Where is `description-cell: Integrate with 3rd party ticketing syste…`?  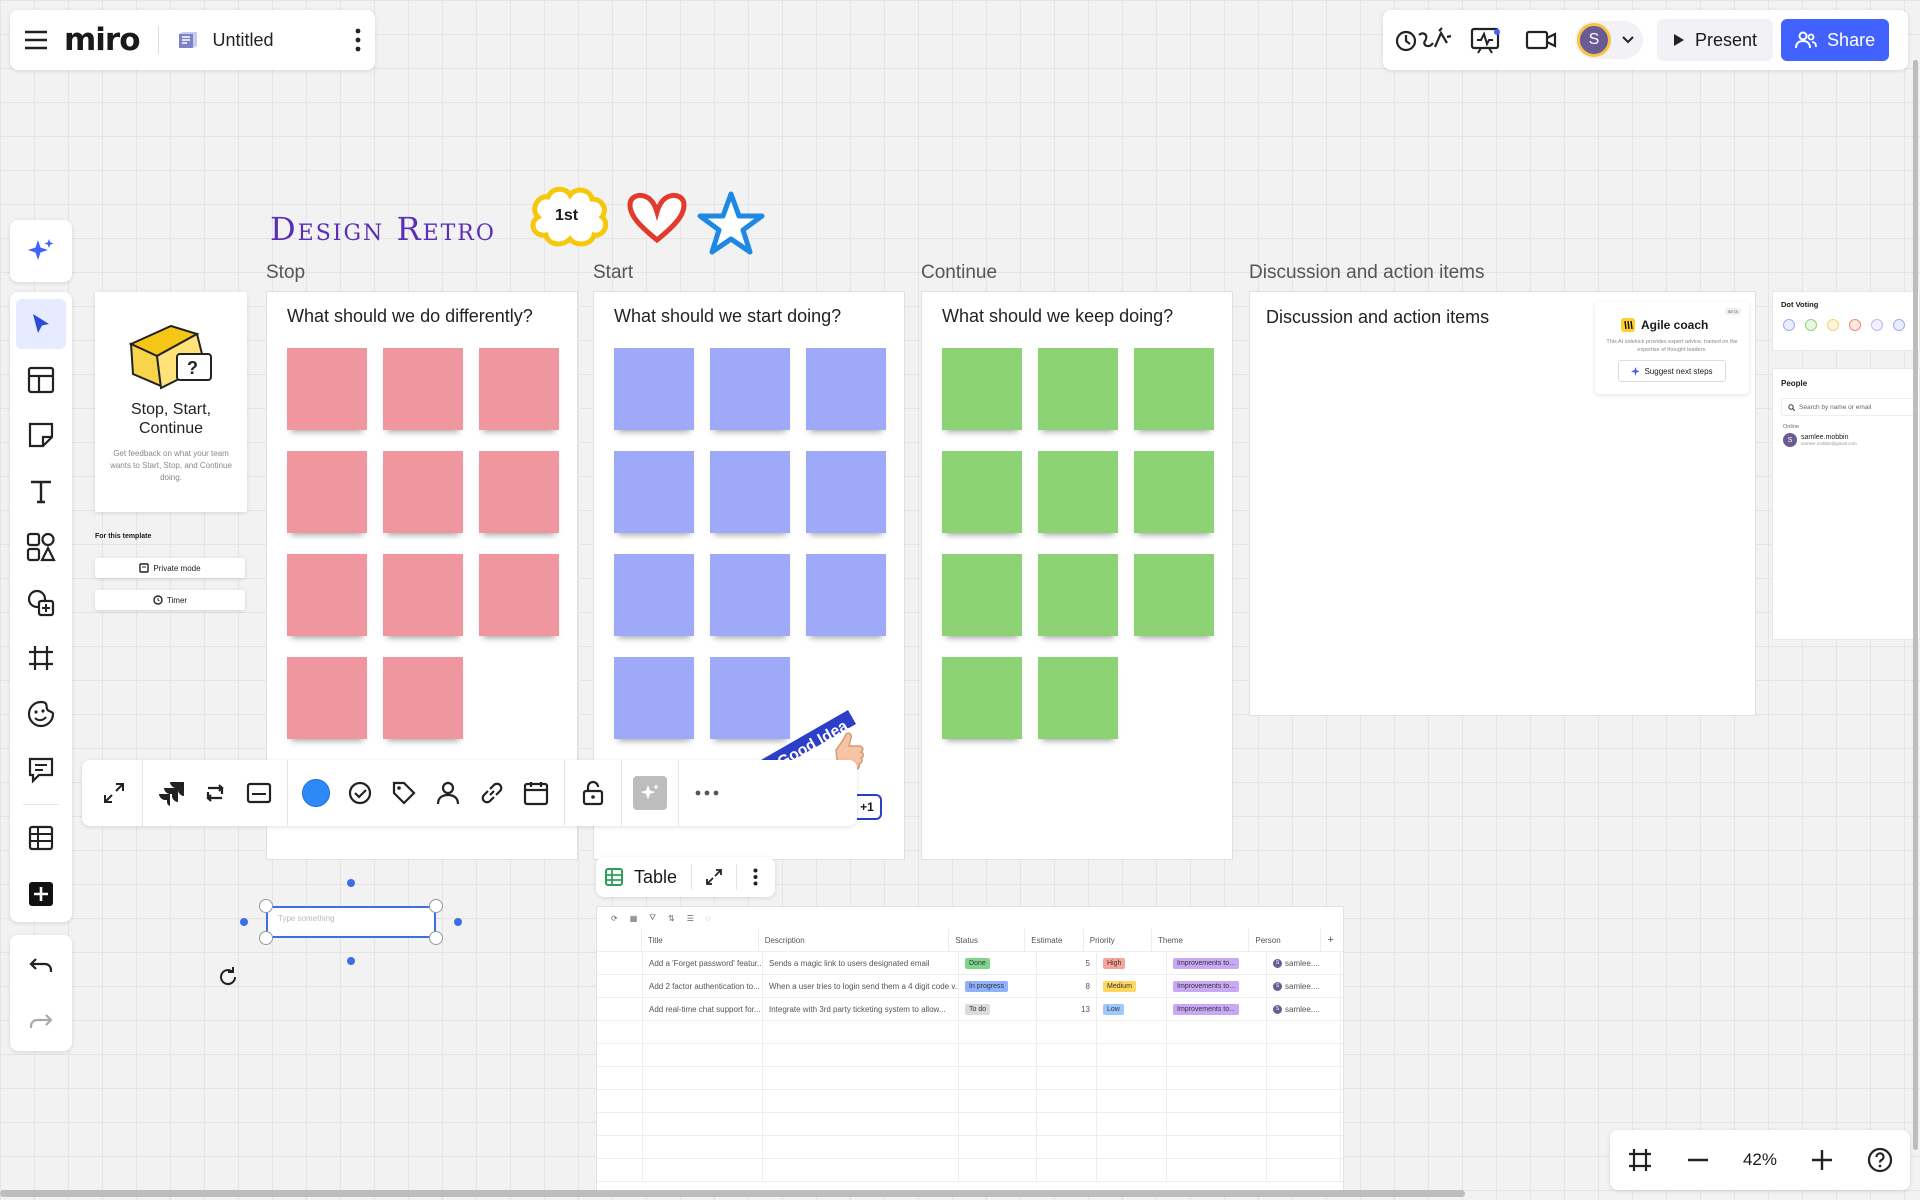
description-cell: Integrate with 3rd party ticketing syste… is located at coordinates (861, 1009).